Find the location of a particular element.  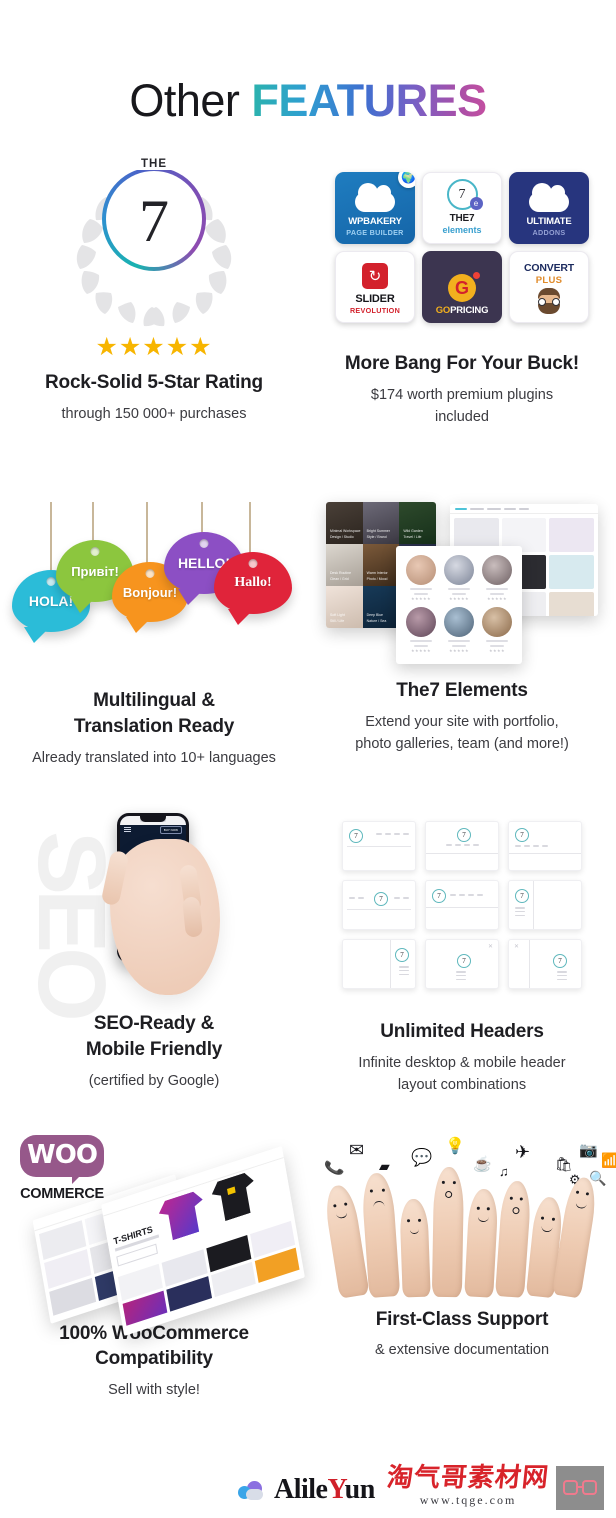

feature-title-line-2: Compatibility is located at coordinates (154, 1359).